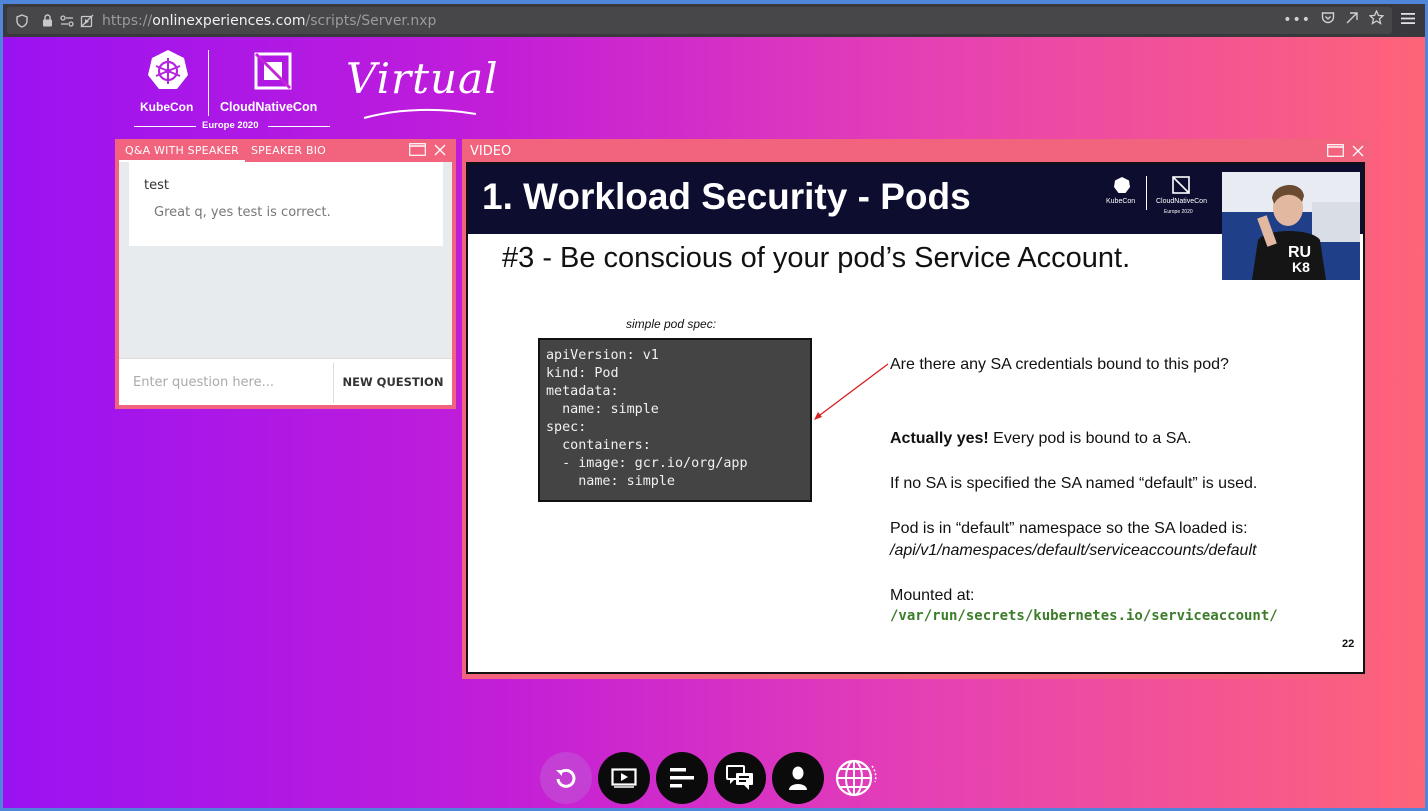 The image size is (1428, 811). What do you see at coordinates (226, 382) in the screenshot?
I see `question-input` at bounding box center [226, 382].